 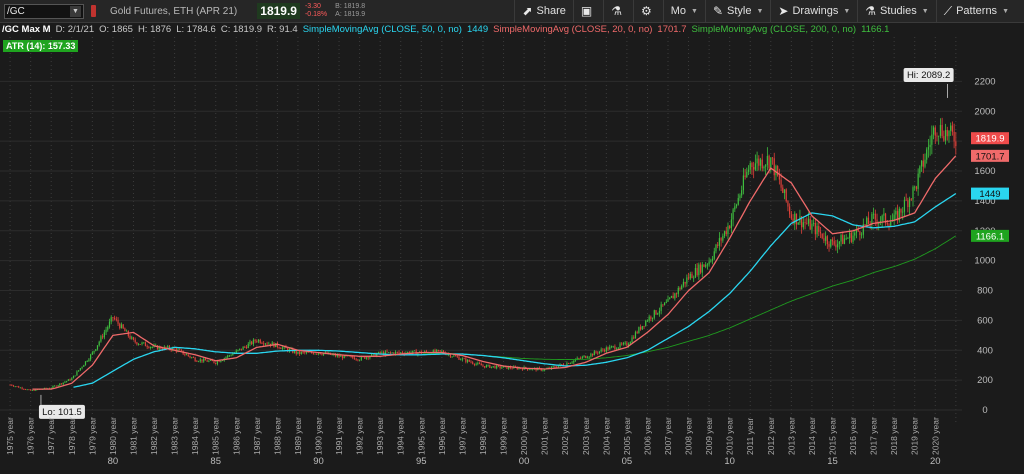 What do you see at coordinates (832, 436) in the screenshot?
I see `year-label: 2015 year` at bounding box center [832, 436].